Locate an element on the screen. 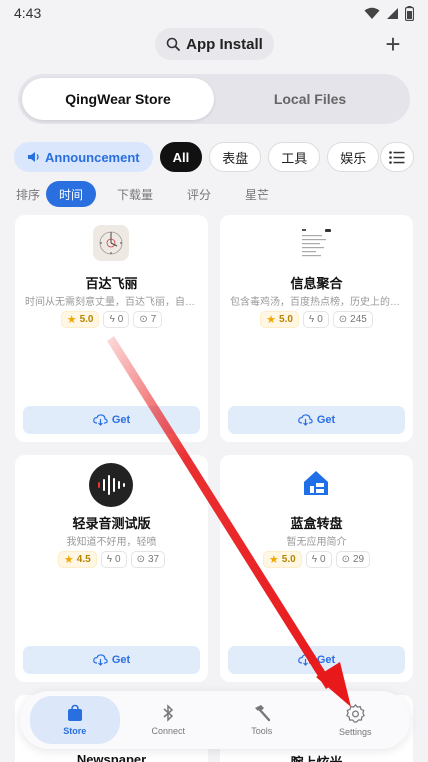 The image size is (428, 762). bottom-nav: Store Connect Tools Settings is located at coordinates (215, 720).